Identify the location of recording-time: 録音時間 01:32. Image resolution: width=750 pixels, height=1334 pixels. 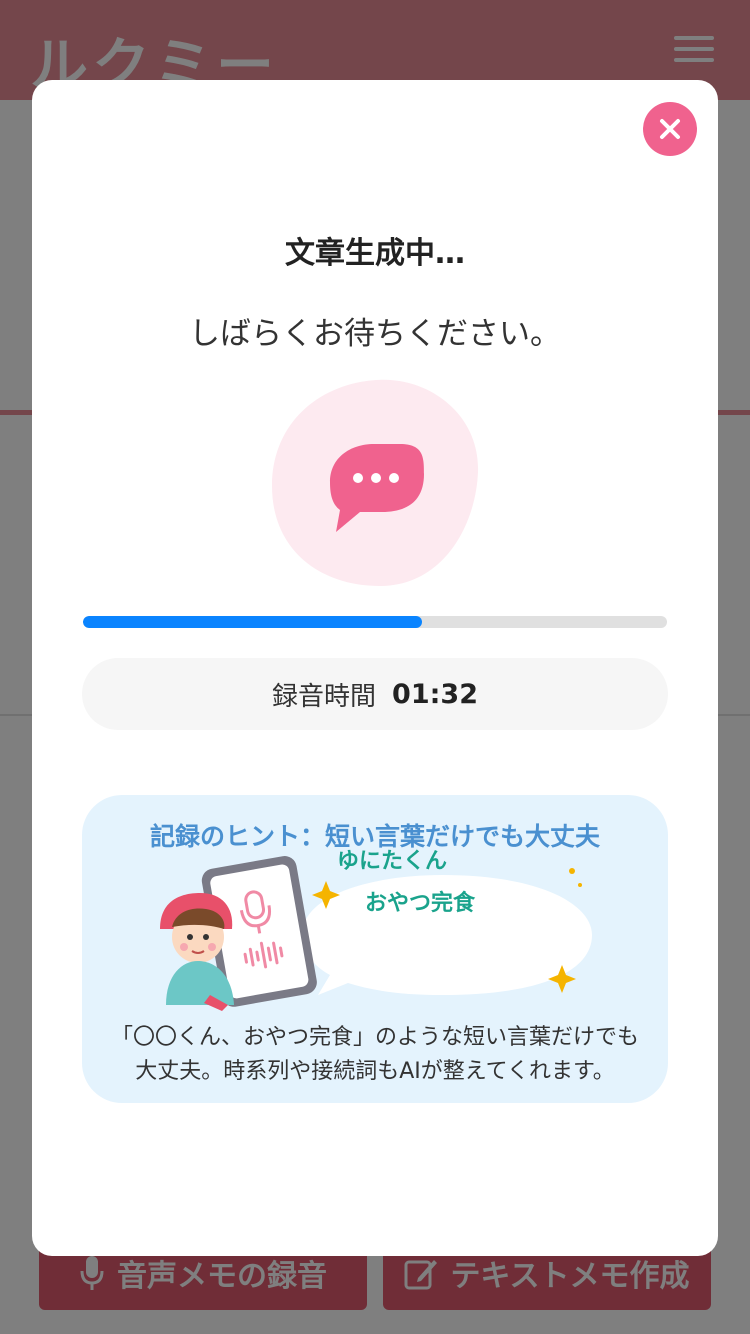
(375, 694).